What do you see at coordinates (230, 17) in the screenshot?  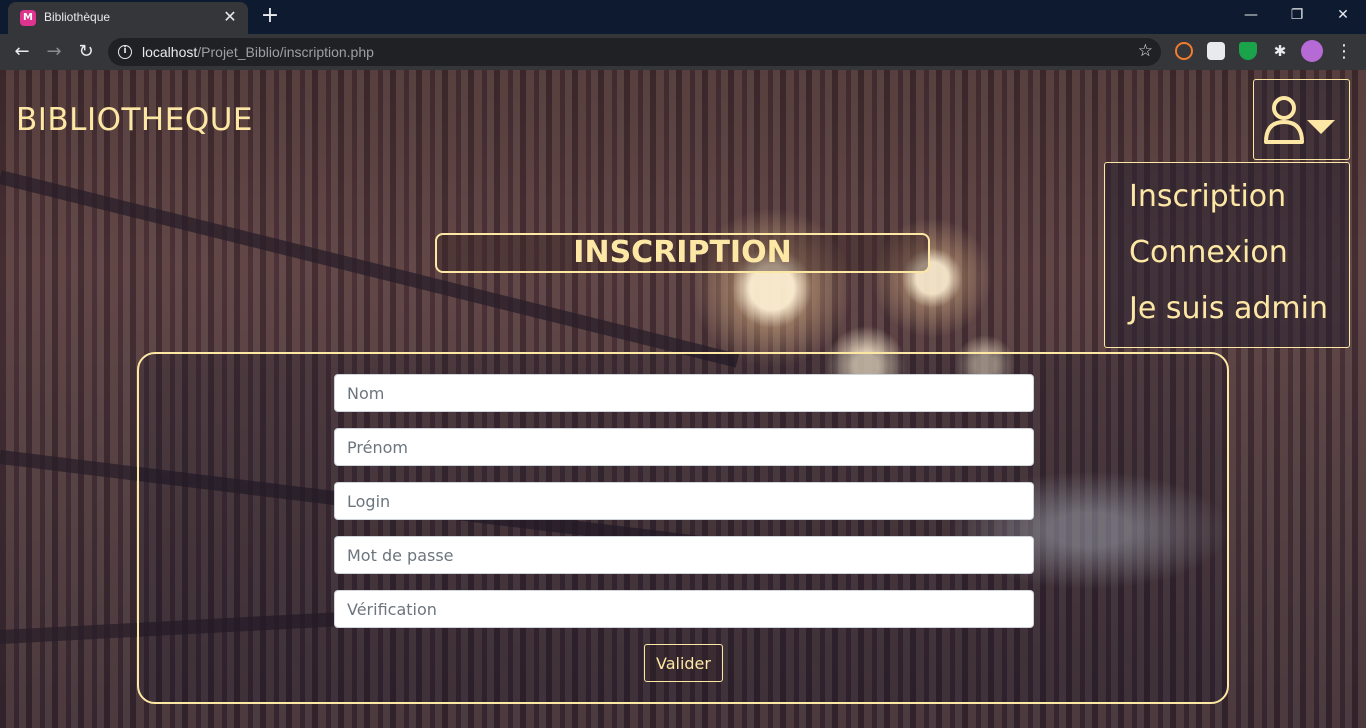 I see `close-tab-icon: ✕` at bounding box center [230, 17].